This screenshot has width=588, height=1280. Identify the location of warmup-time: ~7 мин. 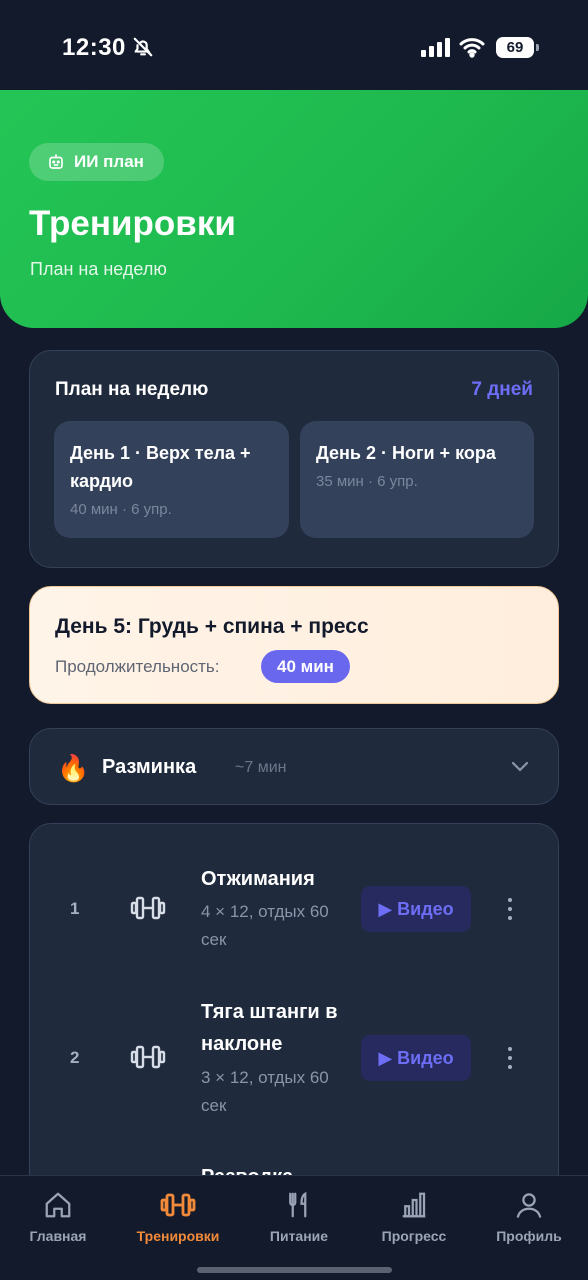
(261, 767).